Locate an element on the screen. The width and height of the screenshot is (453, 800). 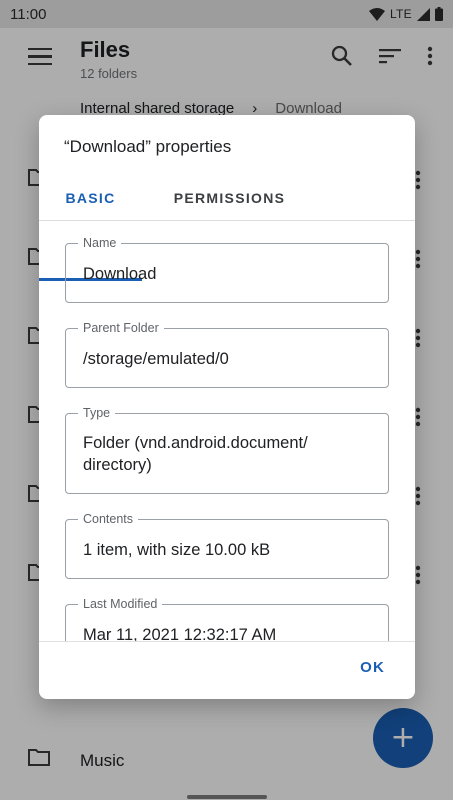
field-value-line1: Folder (vnd.android.document/ is located at coordinates (195, 443).